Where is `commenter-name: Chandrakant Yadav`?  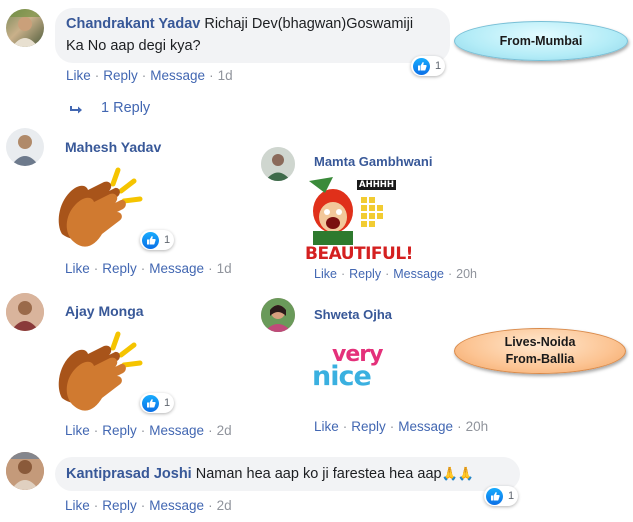
commenter-name: Chandrakant Yadav is located at coordinates (133, 24).